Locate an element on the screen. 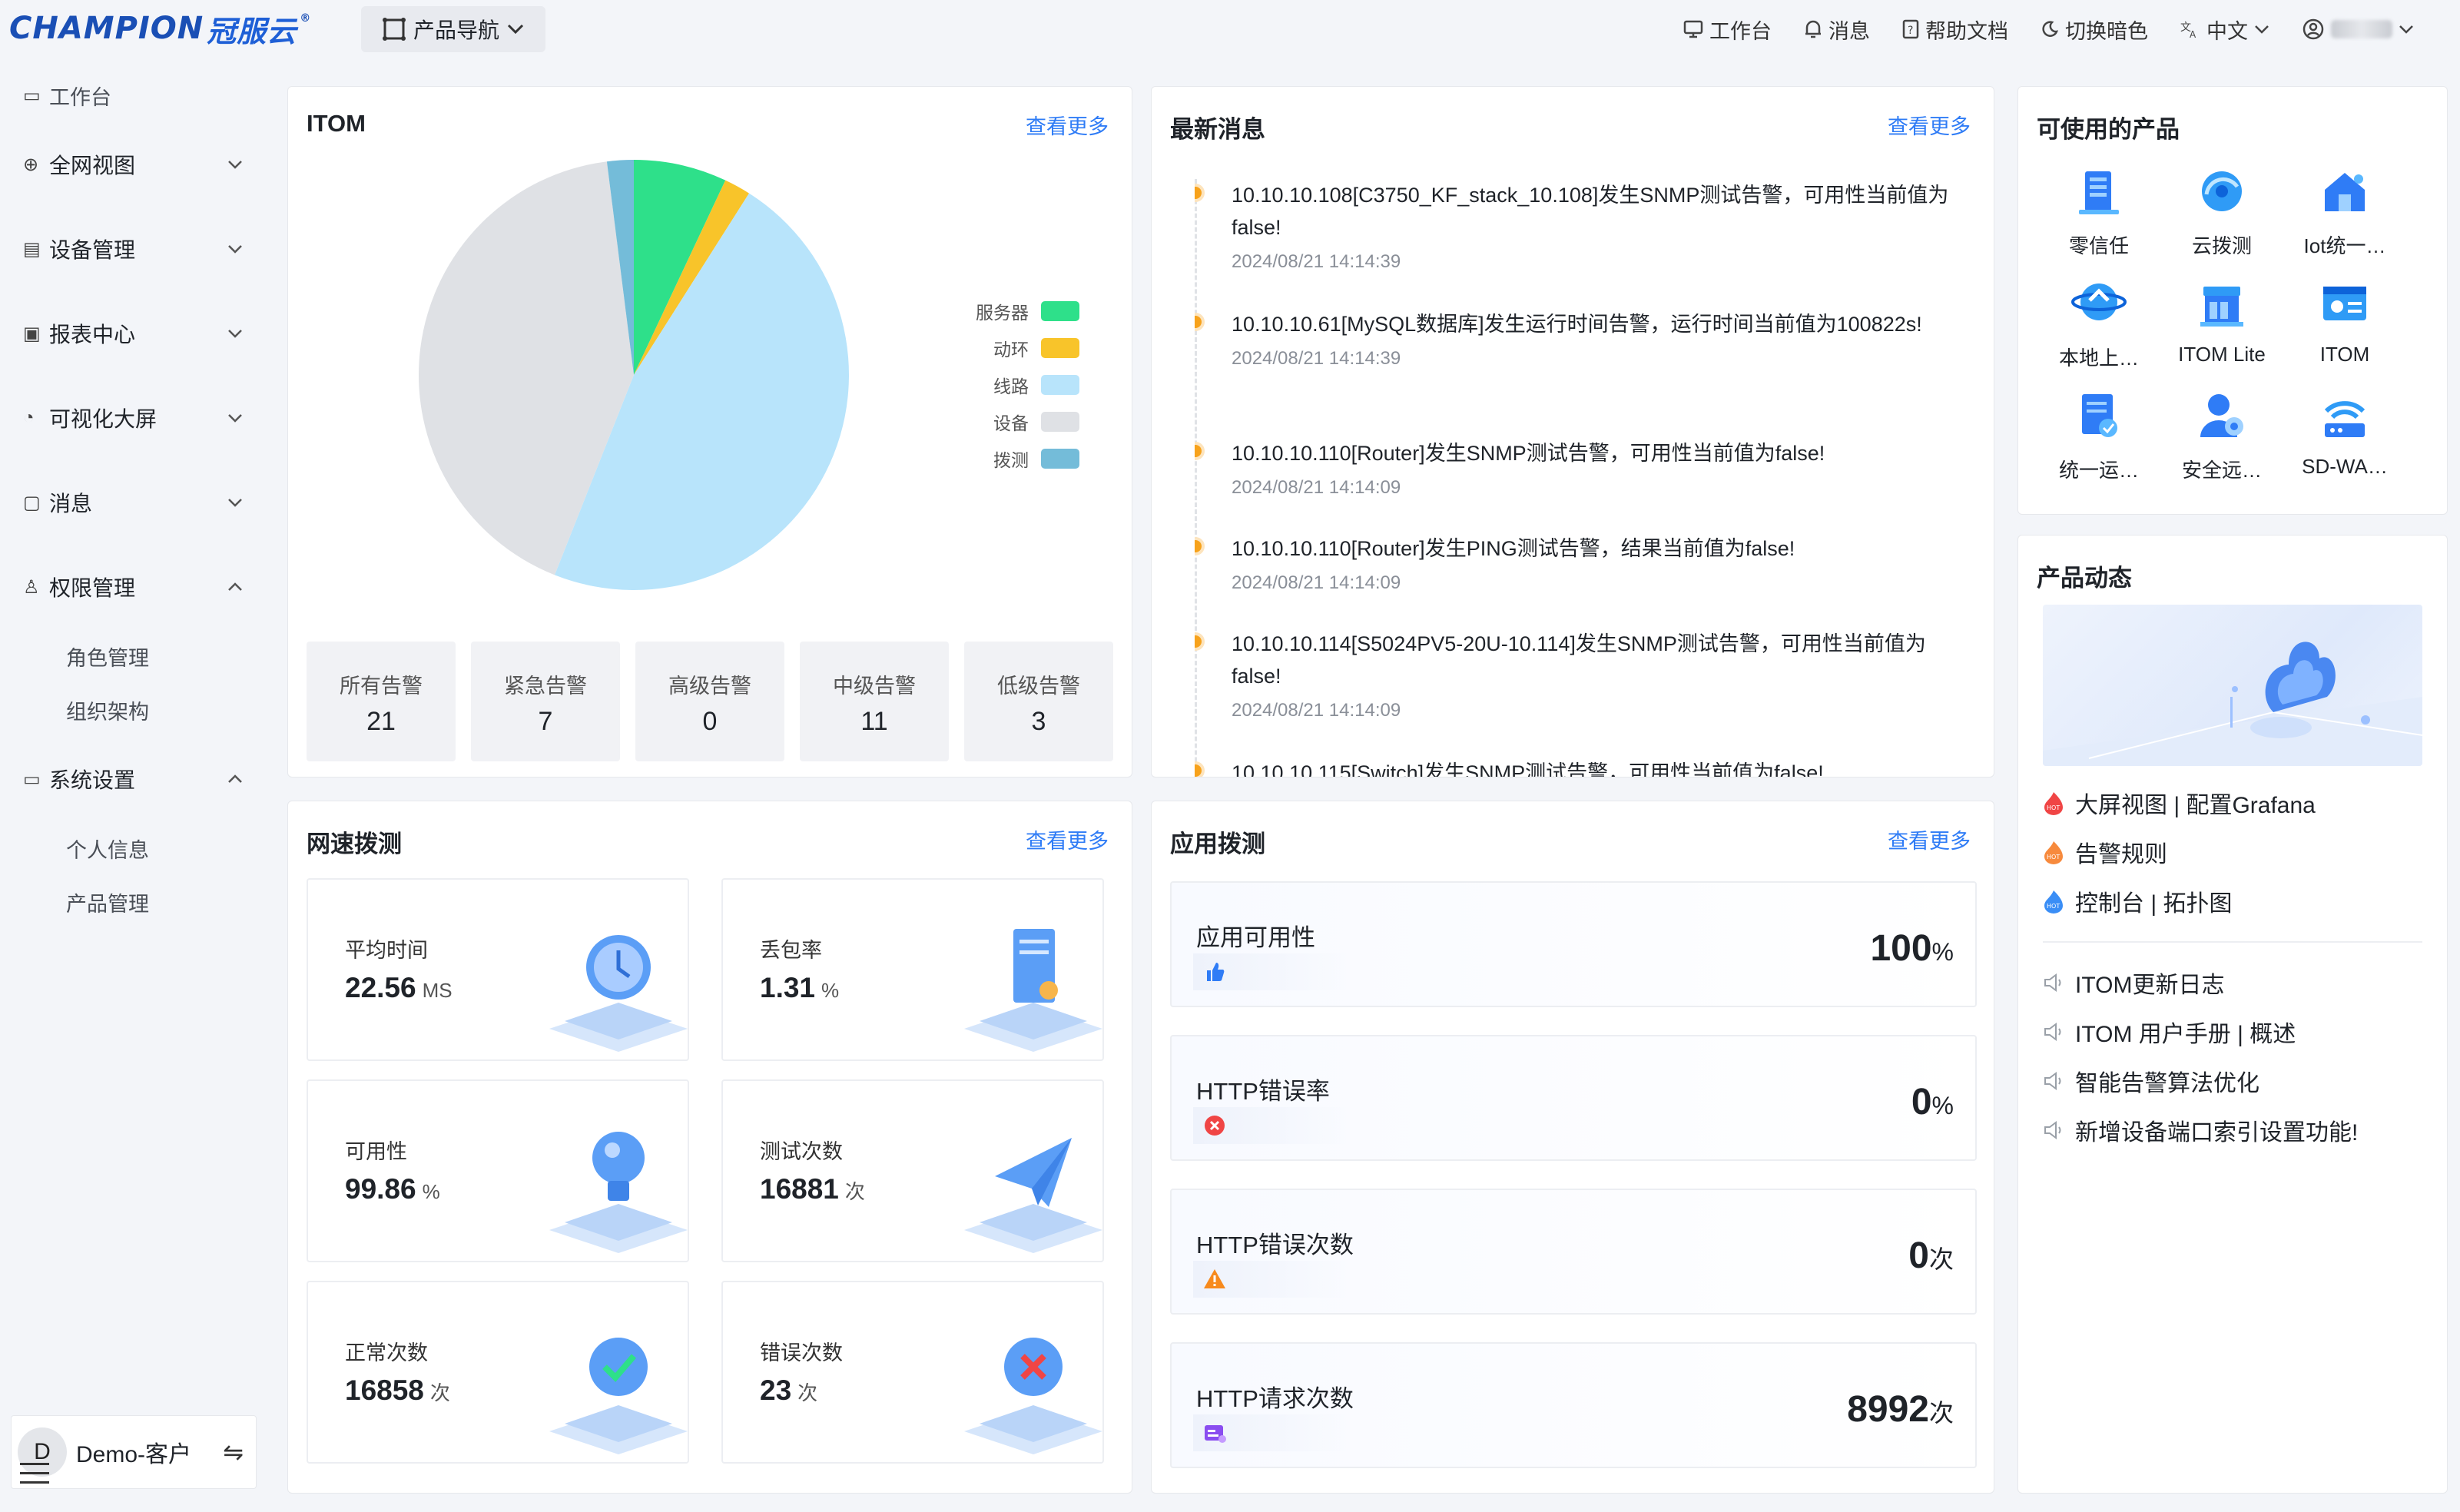 This screenshot has width=2460, height=1512. messages-view-more-link: 查看更多 is located at coordinates (1929, 125).